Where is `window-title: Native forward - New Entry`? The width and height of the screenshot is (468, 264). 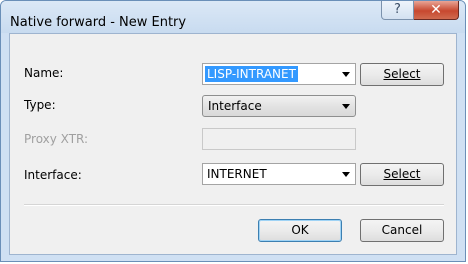
window-title: Native forward - New Entry is located at coordinates (98, 22).